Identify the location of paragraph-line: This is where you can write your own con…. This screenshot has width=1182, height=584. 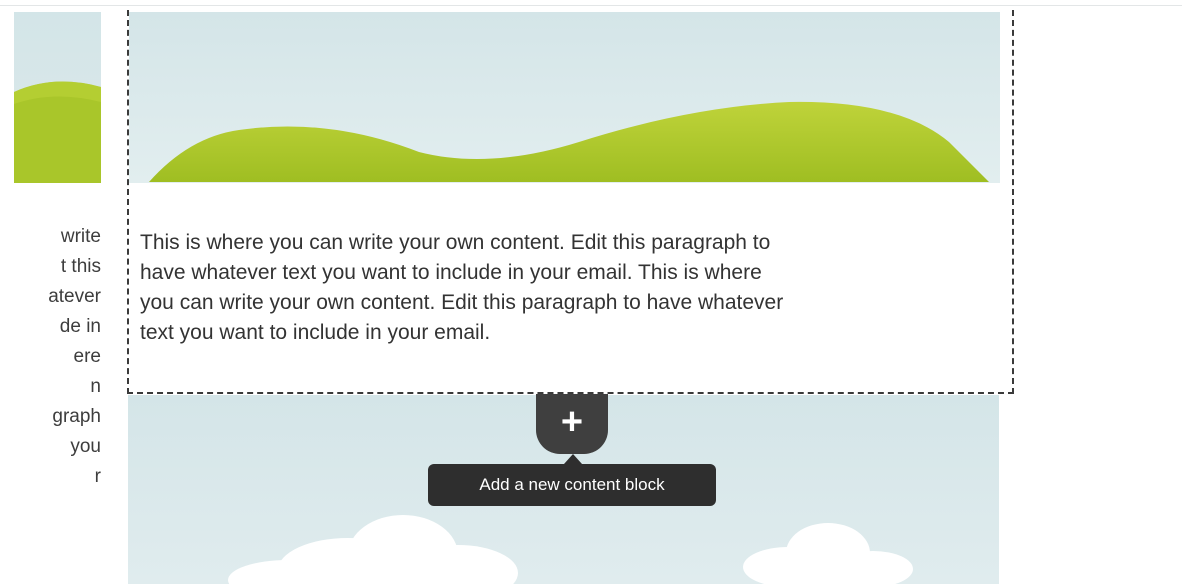
(455, 242).